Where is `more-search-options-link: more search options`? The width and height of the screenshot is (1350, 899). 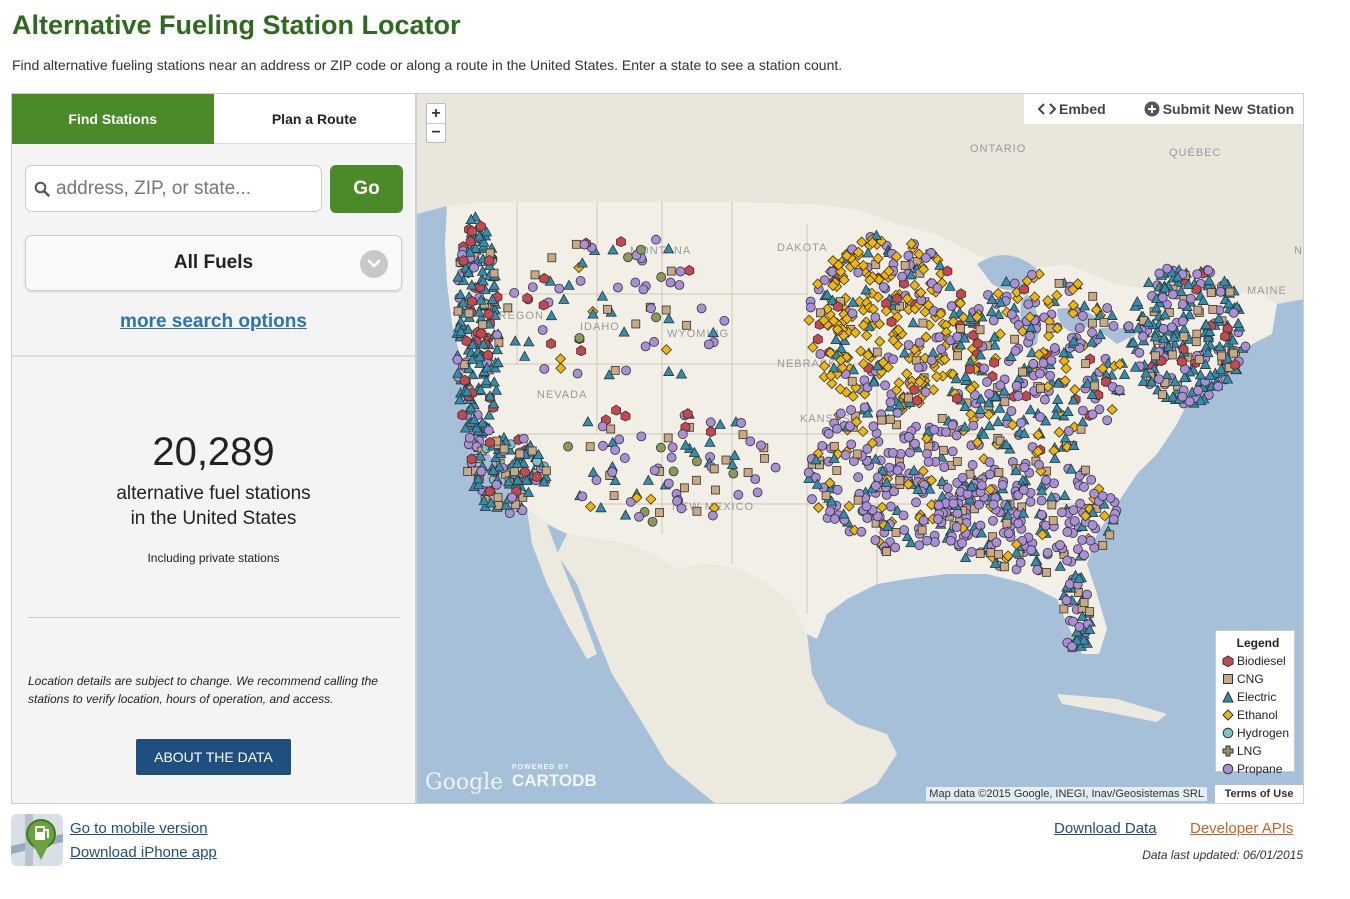
more-search-options-link: more search options is located at coordinates (213, 322).